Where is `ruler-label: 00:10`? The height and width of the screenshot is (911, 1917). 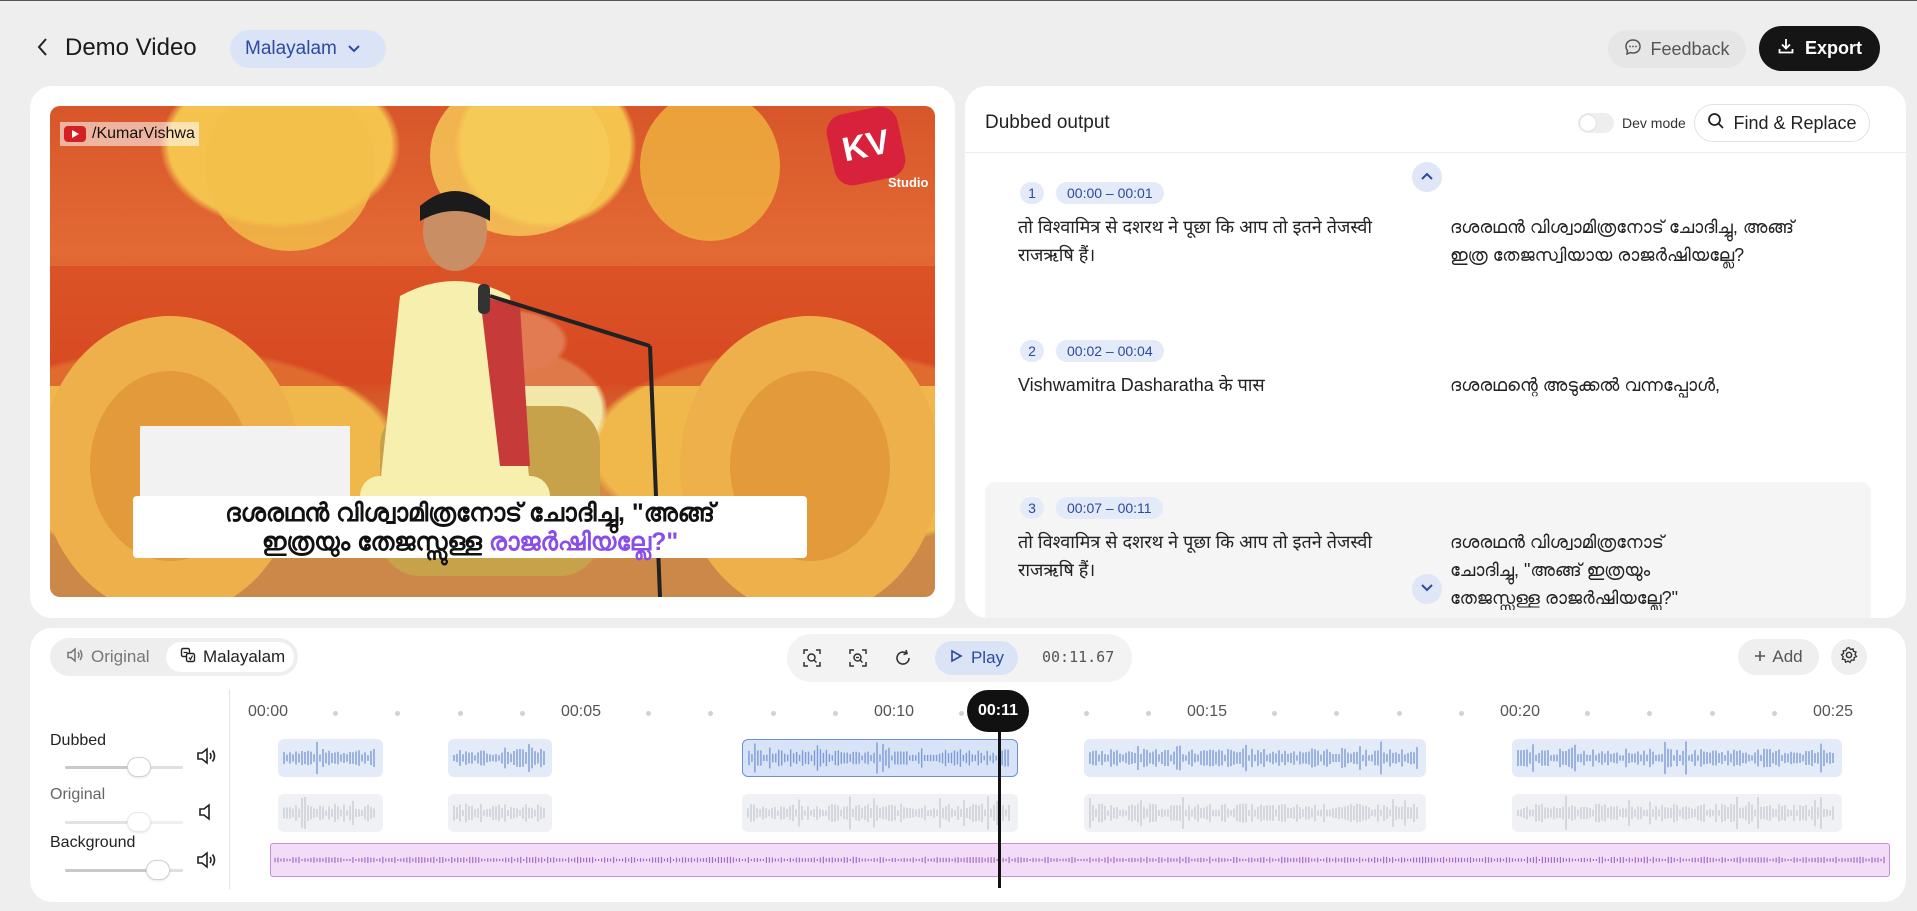 ruler-label: 00:10 is located at coordinates (894, 711).